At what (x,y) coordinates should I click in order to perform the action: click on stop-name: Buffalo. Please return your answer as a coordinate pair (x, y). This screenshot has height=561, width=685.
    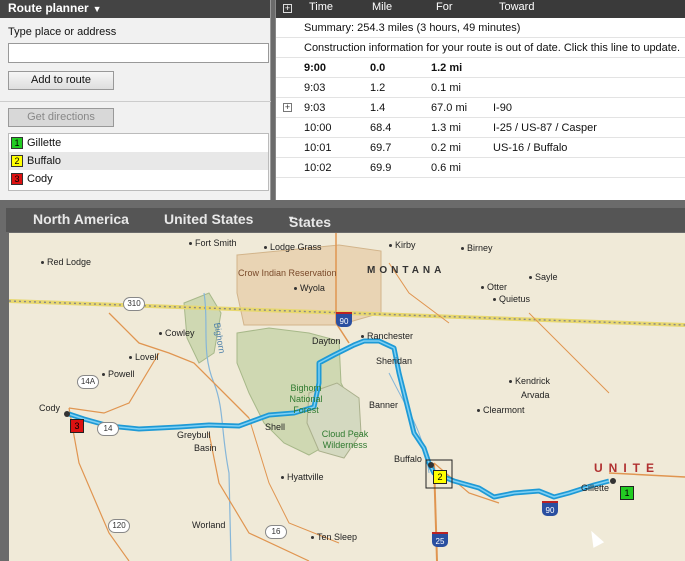
    Looking at the image, I should click on (44, 161).